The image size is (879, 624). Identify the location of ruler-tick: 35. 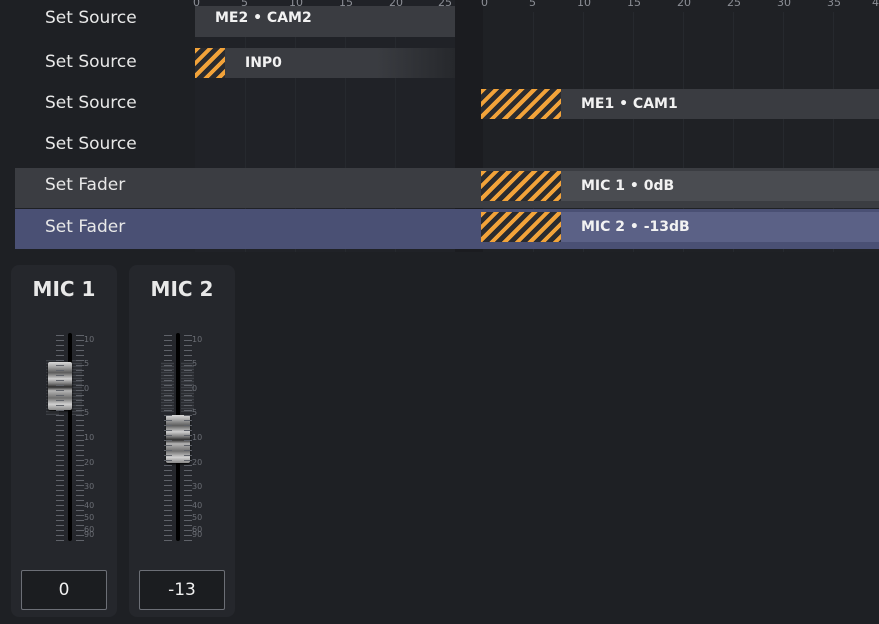
(834, 4).